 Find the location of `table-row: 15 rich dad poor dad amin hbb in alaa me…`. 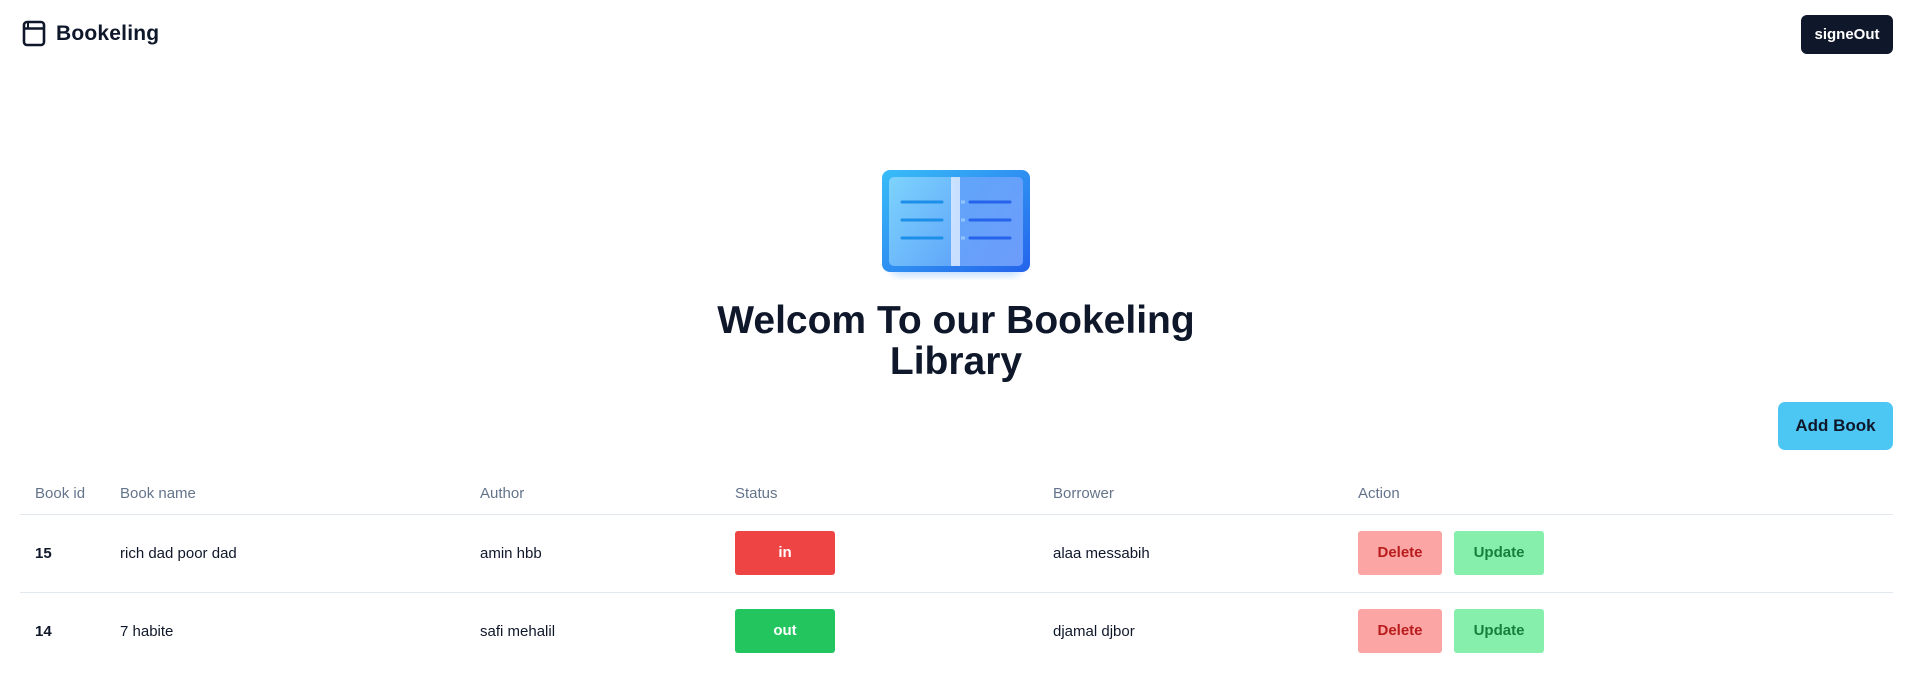

table-row: 15 rich dad poor dad amin hbb in alaa me… is located at coordinates (956, 553).